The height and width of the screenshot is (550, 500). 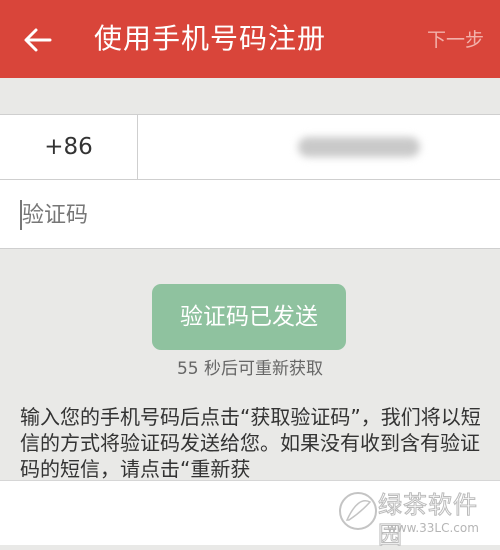 I want to click on country-code-selector: +86, so click(x=69, y=147).